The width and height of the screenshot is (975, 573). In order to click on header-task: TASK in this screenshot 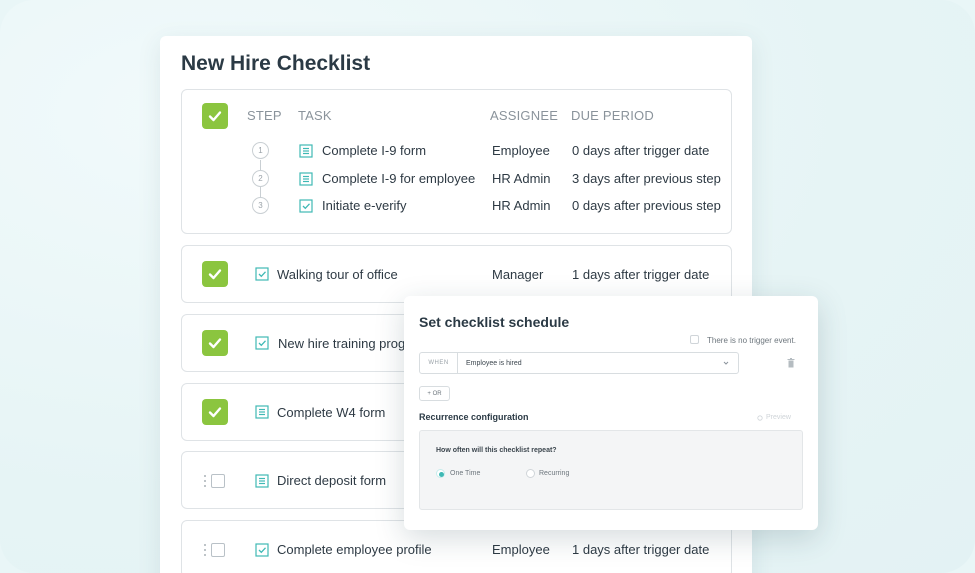, I will do `click(315, 115)`.